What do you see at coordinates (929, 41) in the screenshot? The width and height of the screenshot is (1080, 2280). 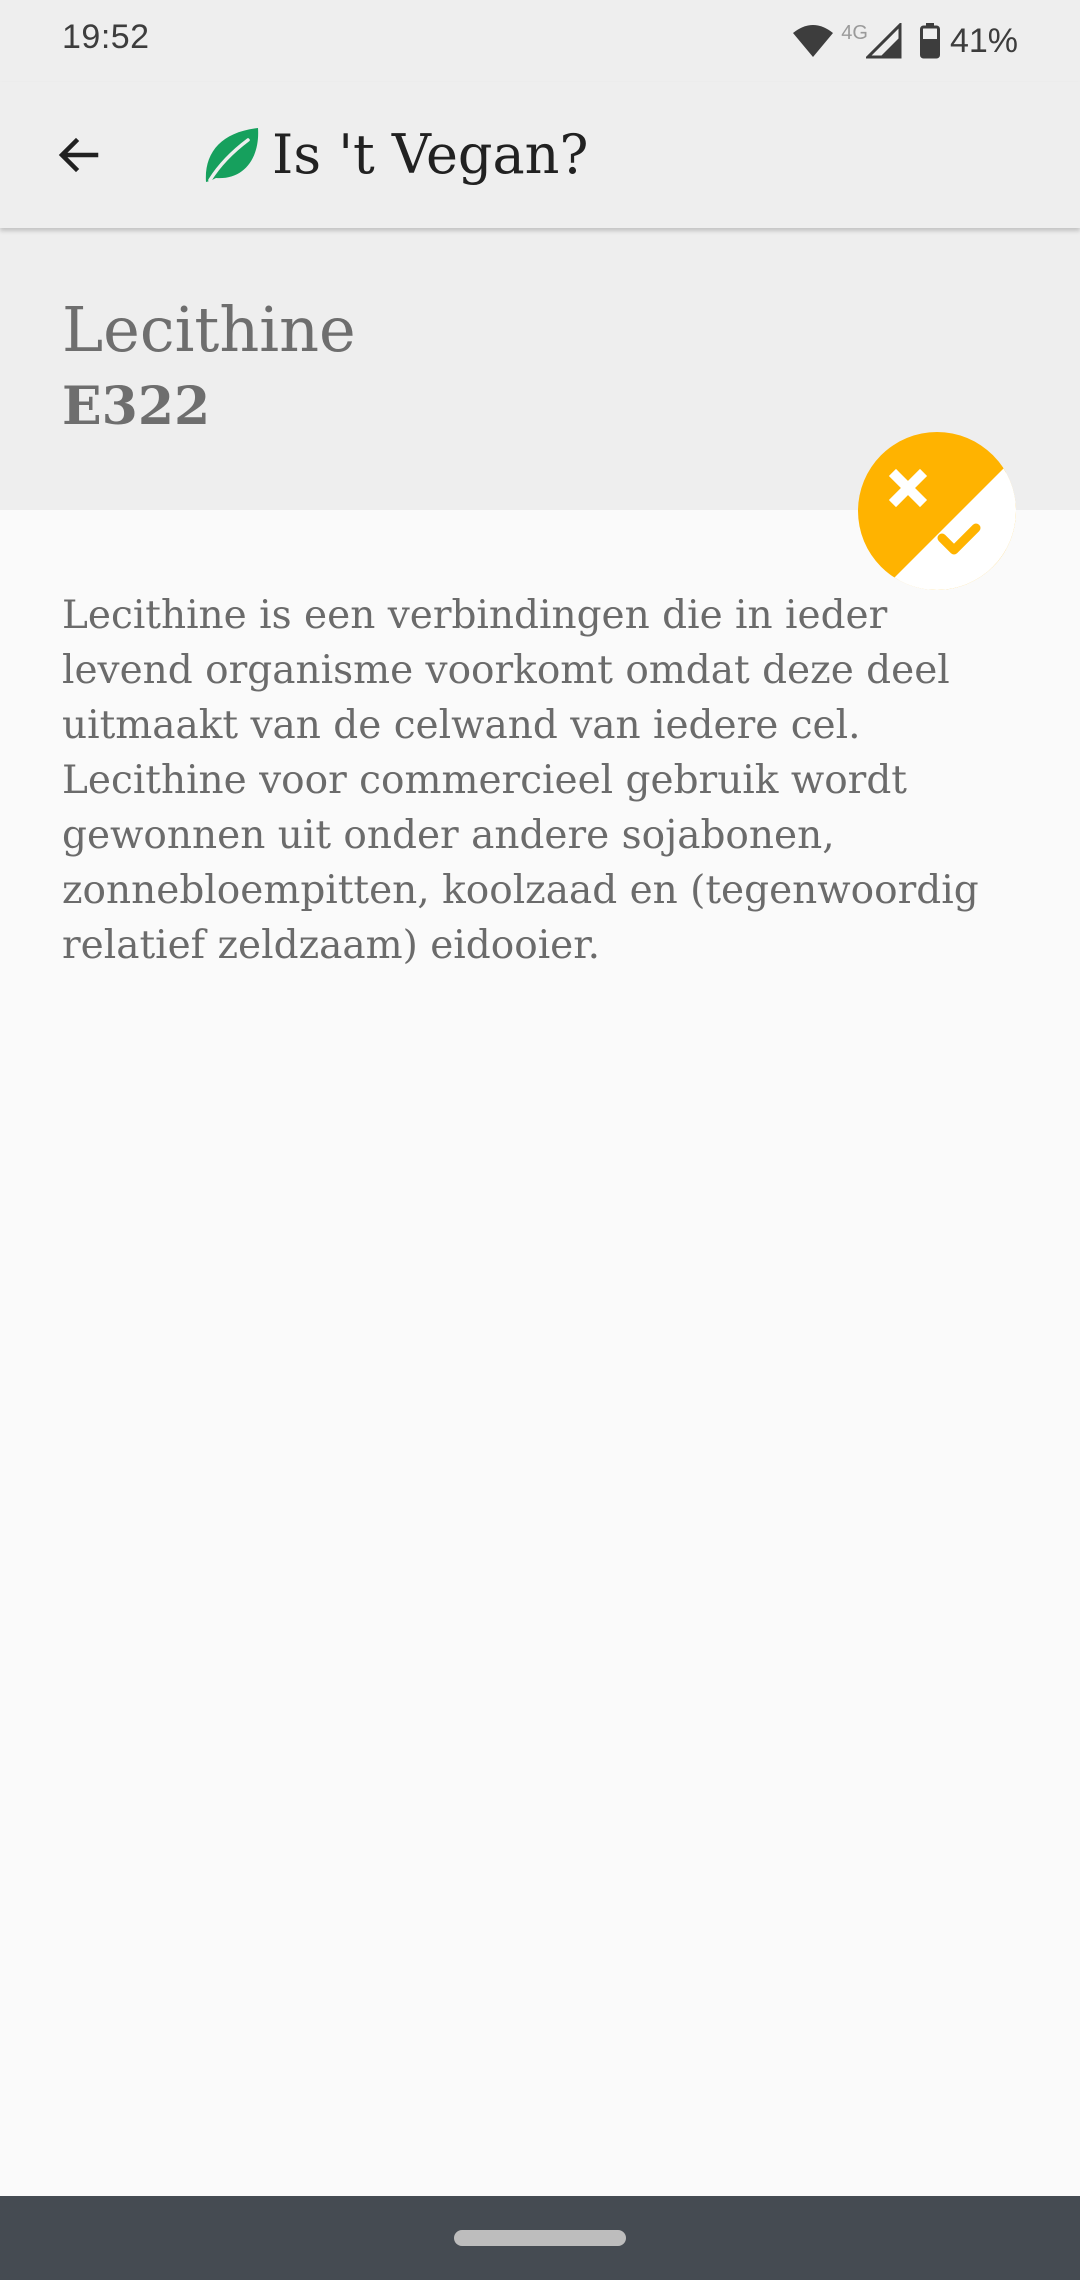 I see `battery-icon` at bounding box center [929, 41].